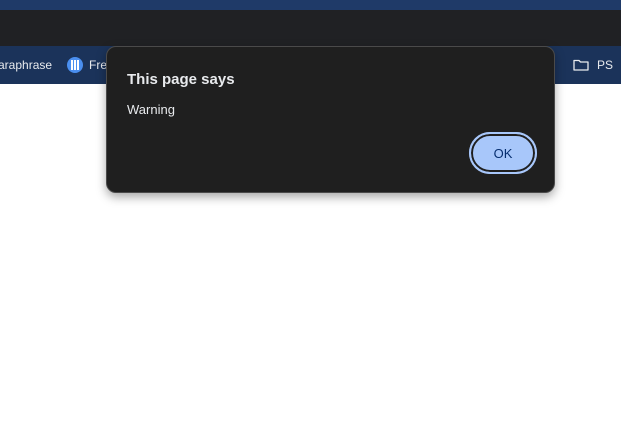 The image size is (621, 444). Describe the element at coordinates (593, 65) in the screenshot. I see `bookmark-folder-ps: PS` at that location.